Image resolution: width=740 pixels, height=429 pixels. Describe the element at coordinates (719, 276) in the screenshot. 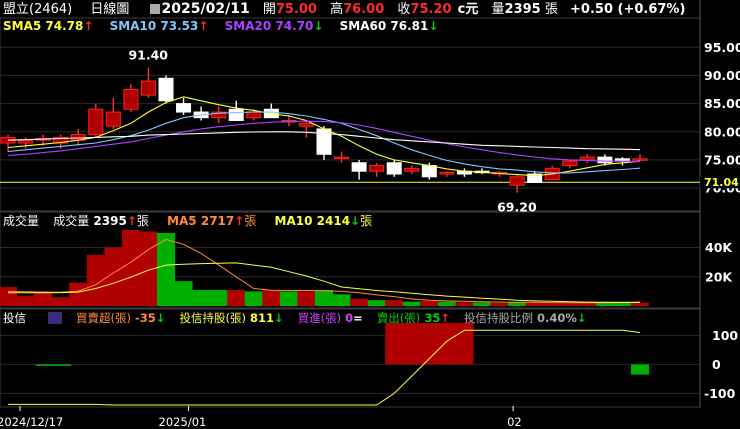

I see `volume-tick-label: 20K` at that location.